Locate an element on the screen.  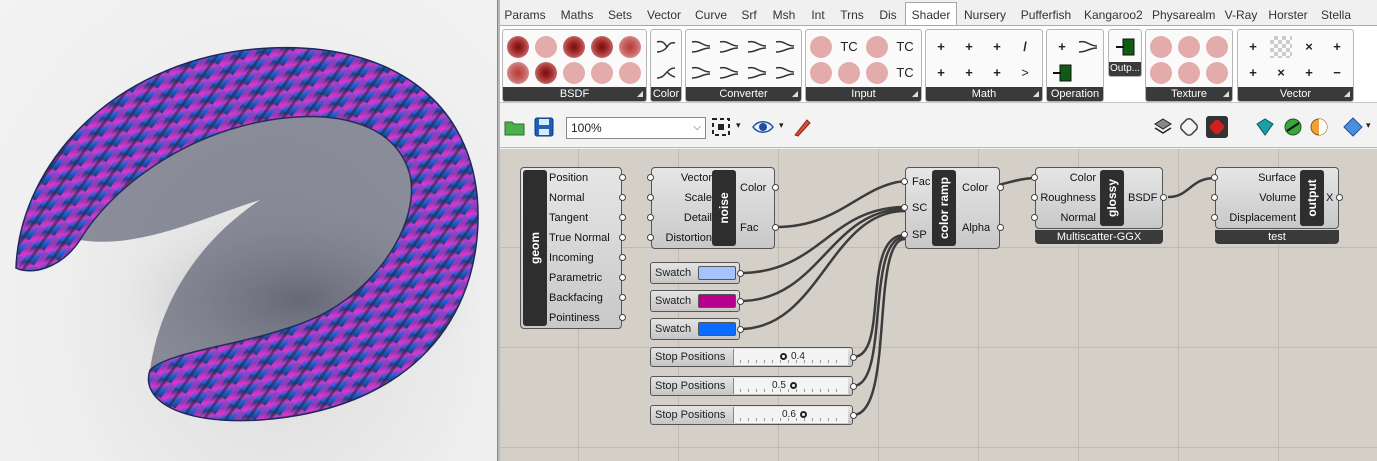
tab-sets: Sets is located at coordinates (620, 15).